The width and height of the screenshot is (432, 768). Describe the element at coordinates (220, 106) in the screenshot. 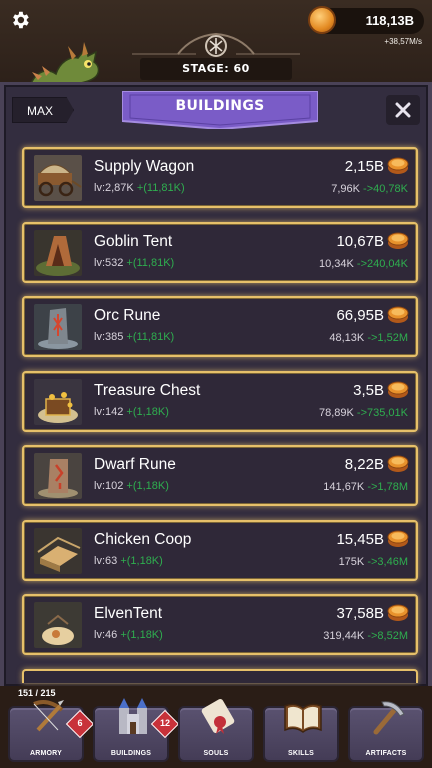

I see `panel-title: BUILDINGS` at that location.